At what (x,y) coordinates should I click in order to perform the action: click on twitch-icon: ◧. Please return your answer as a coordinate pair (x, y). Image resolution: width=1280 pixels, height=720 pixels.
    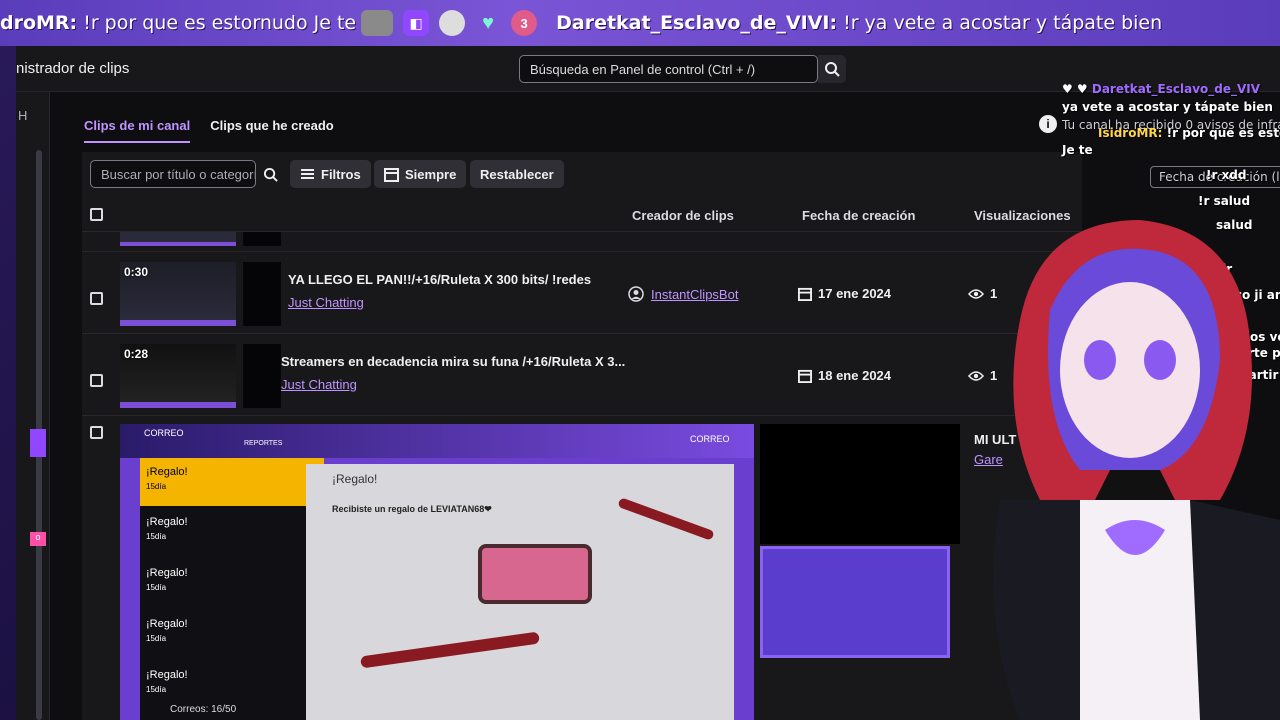
    Looking at the image, I should click on (416, 23).